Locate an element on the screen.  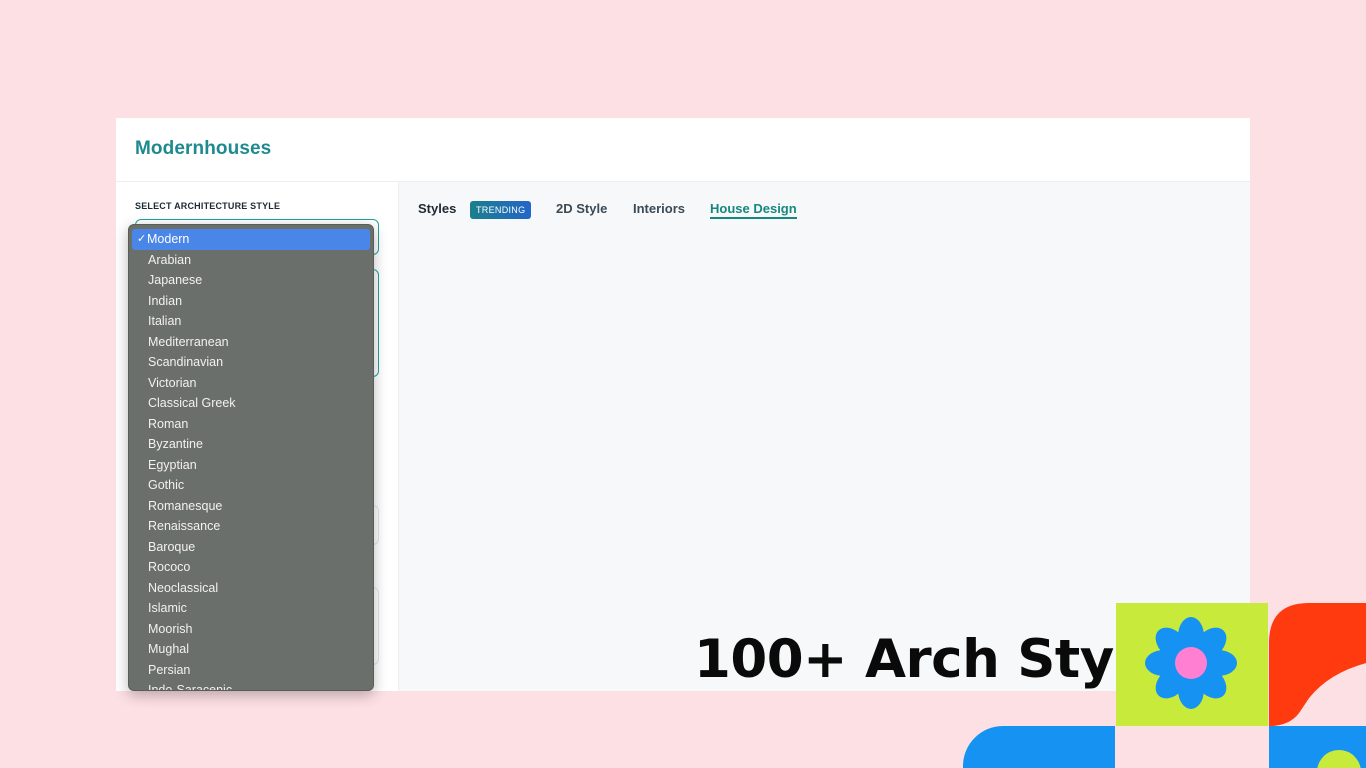
dropdown-option: Romanesque is located at coordinates (251, 506).